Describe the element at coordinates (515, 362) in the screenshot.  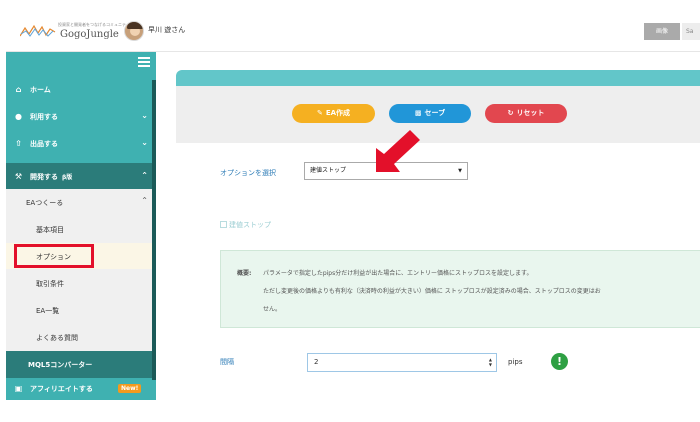
I see `interval-unit: pips` at that location.